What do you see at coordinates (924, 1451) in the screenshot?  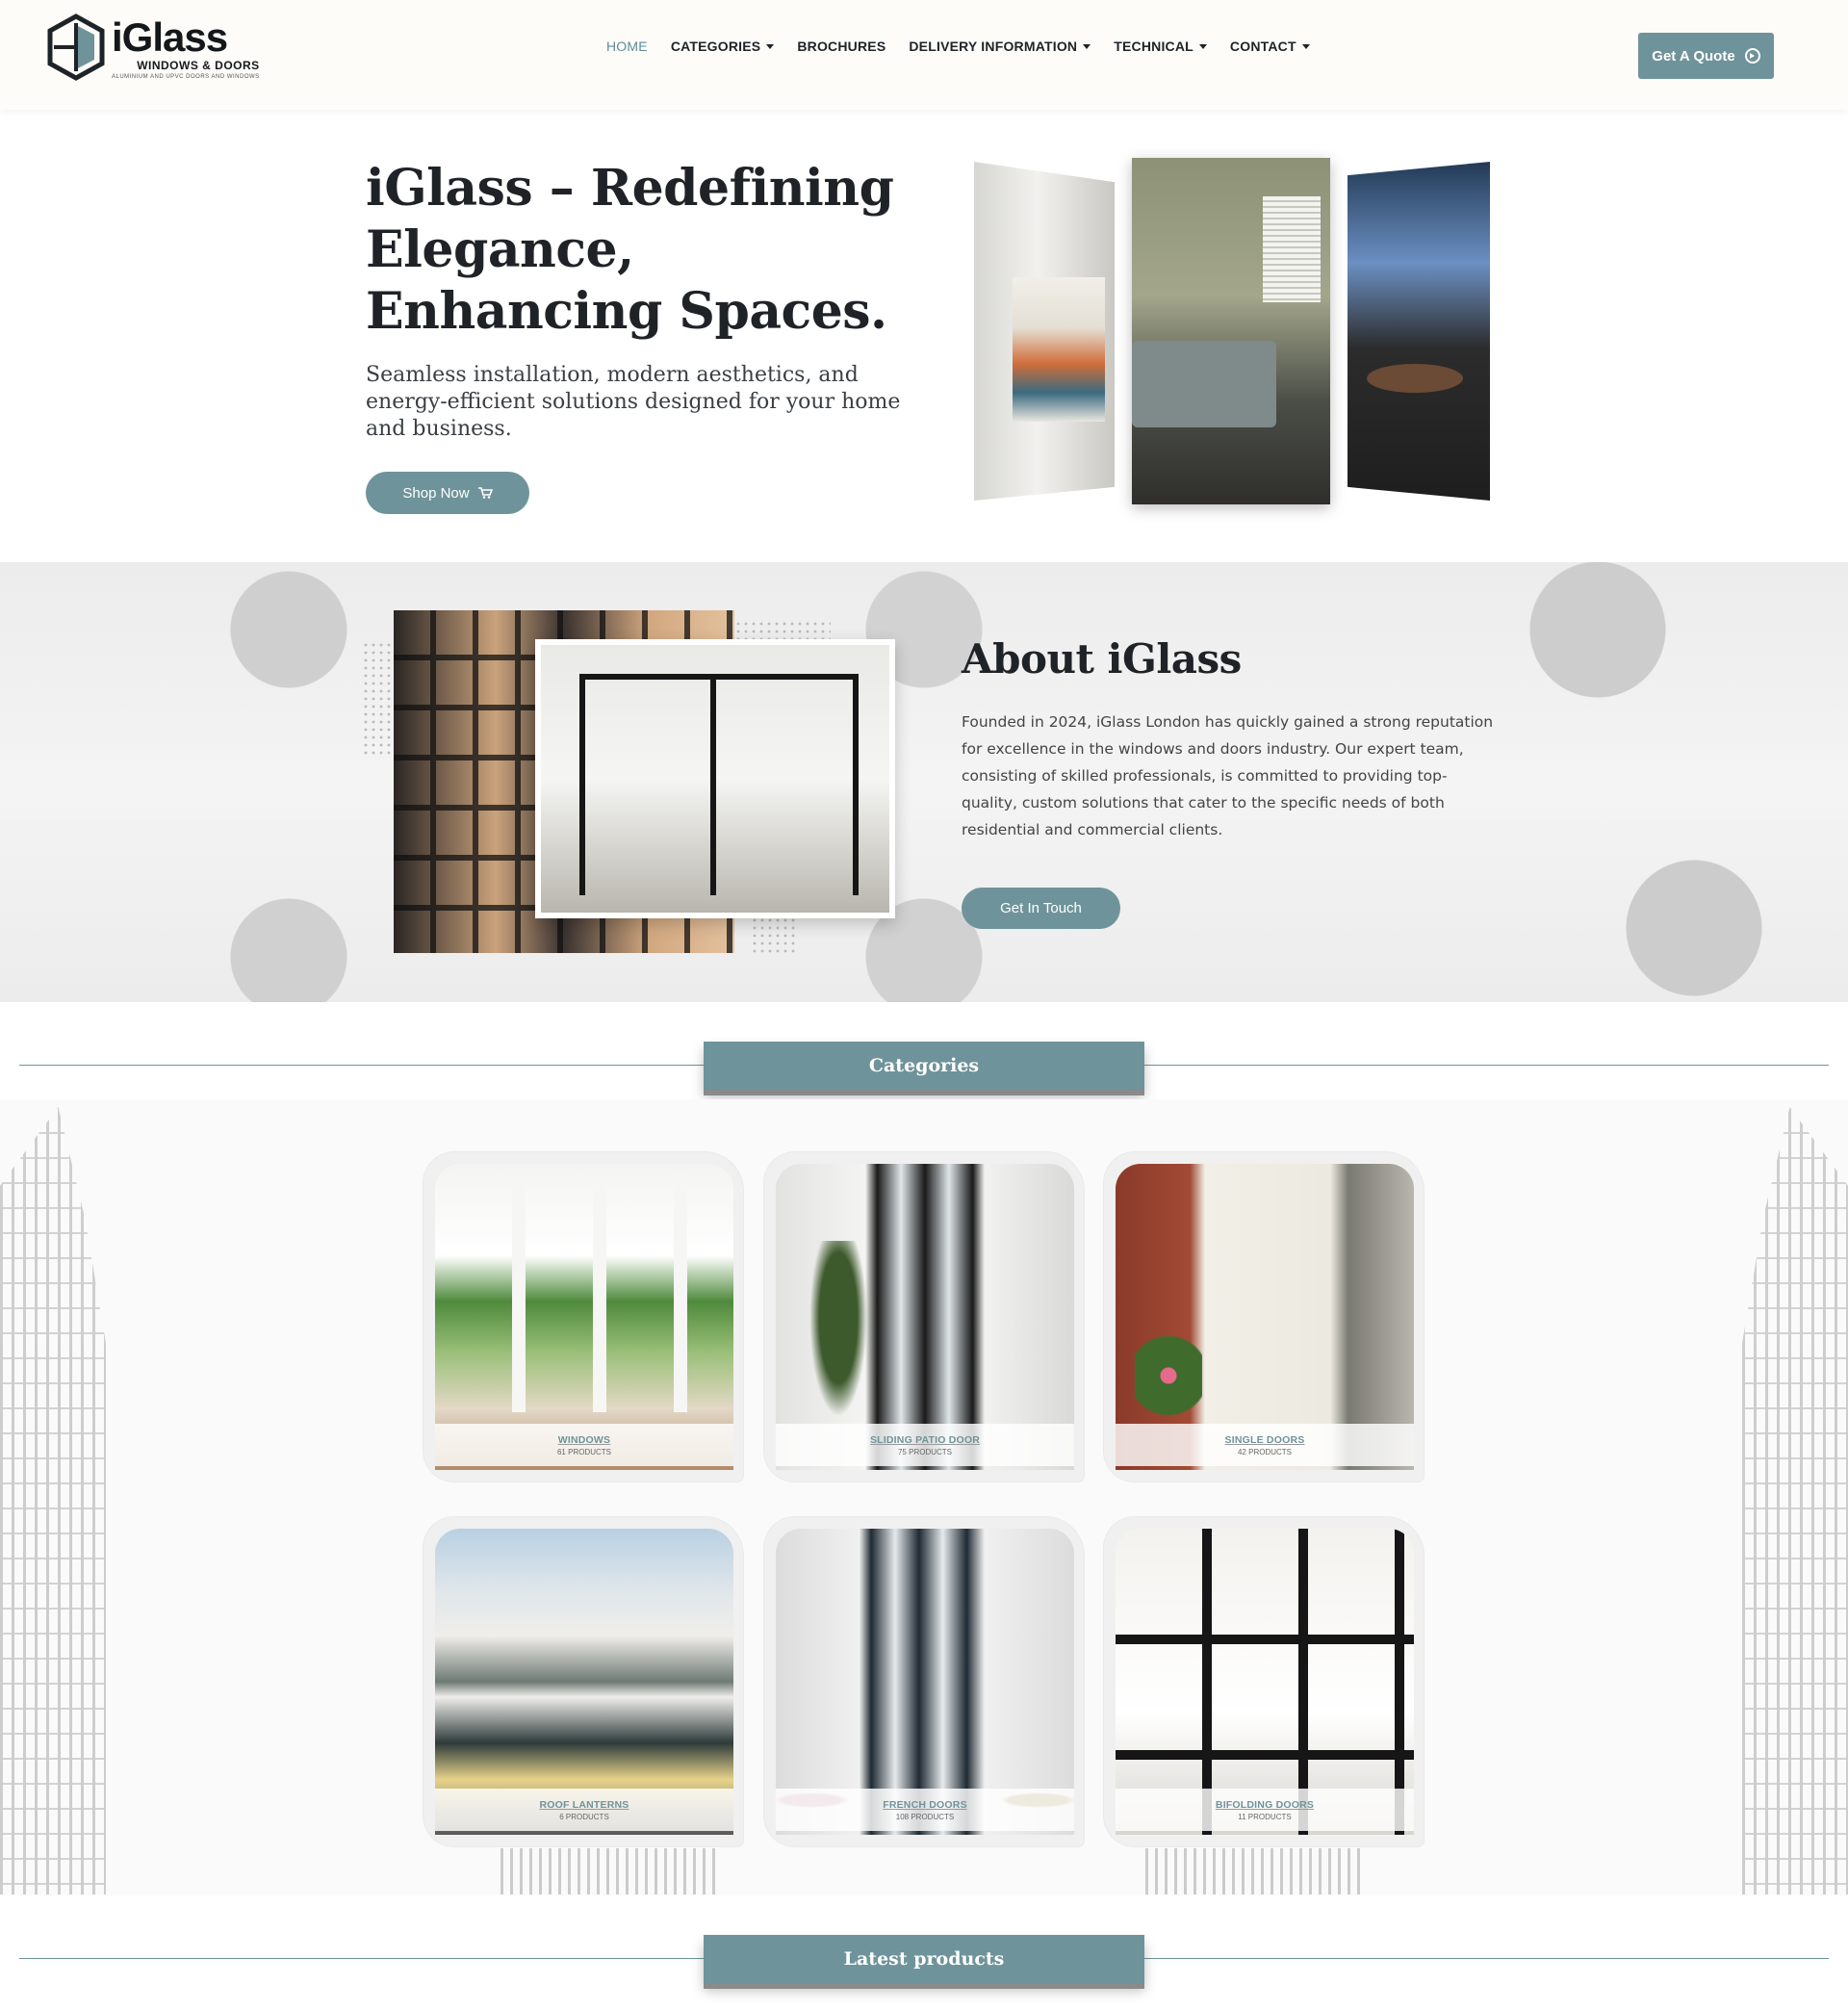 I see `category-count: 75 PRODUCTS` at bounding box center [924, 1451].